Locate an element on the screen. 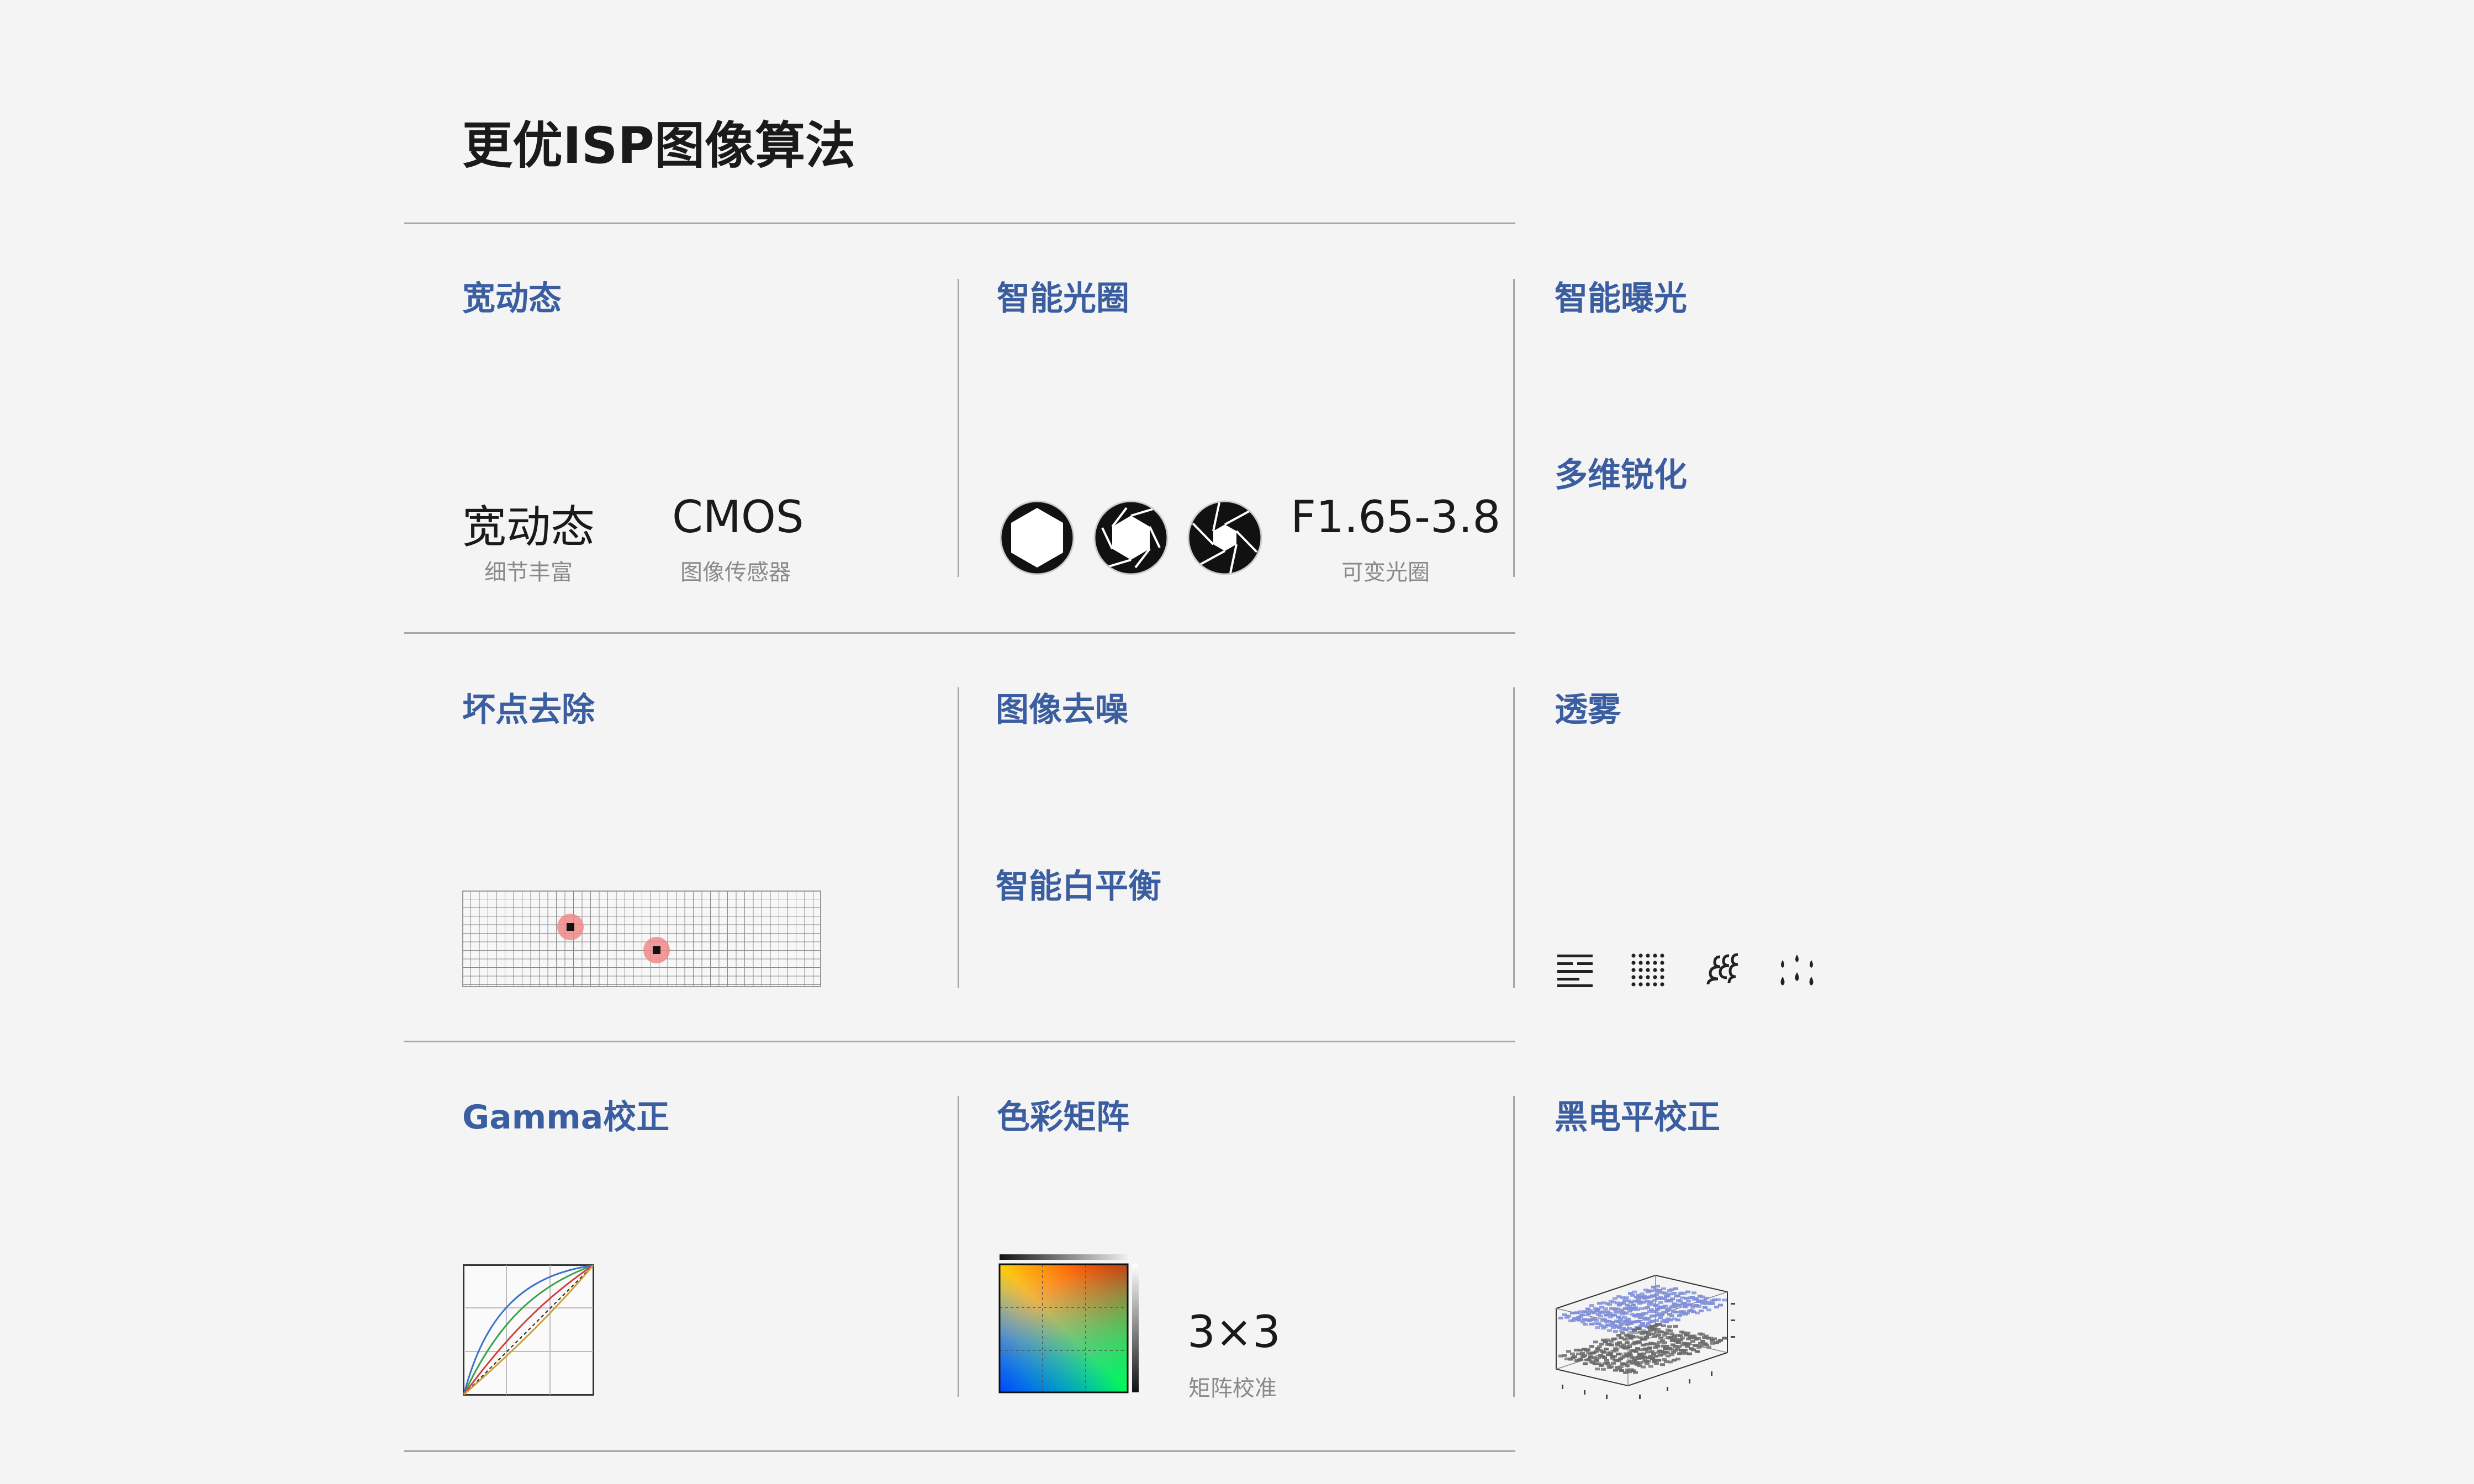  denoise-title: 图像去噪 is located at coordinates (1062, 710).